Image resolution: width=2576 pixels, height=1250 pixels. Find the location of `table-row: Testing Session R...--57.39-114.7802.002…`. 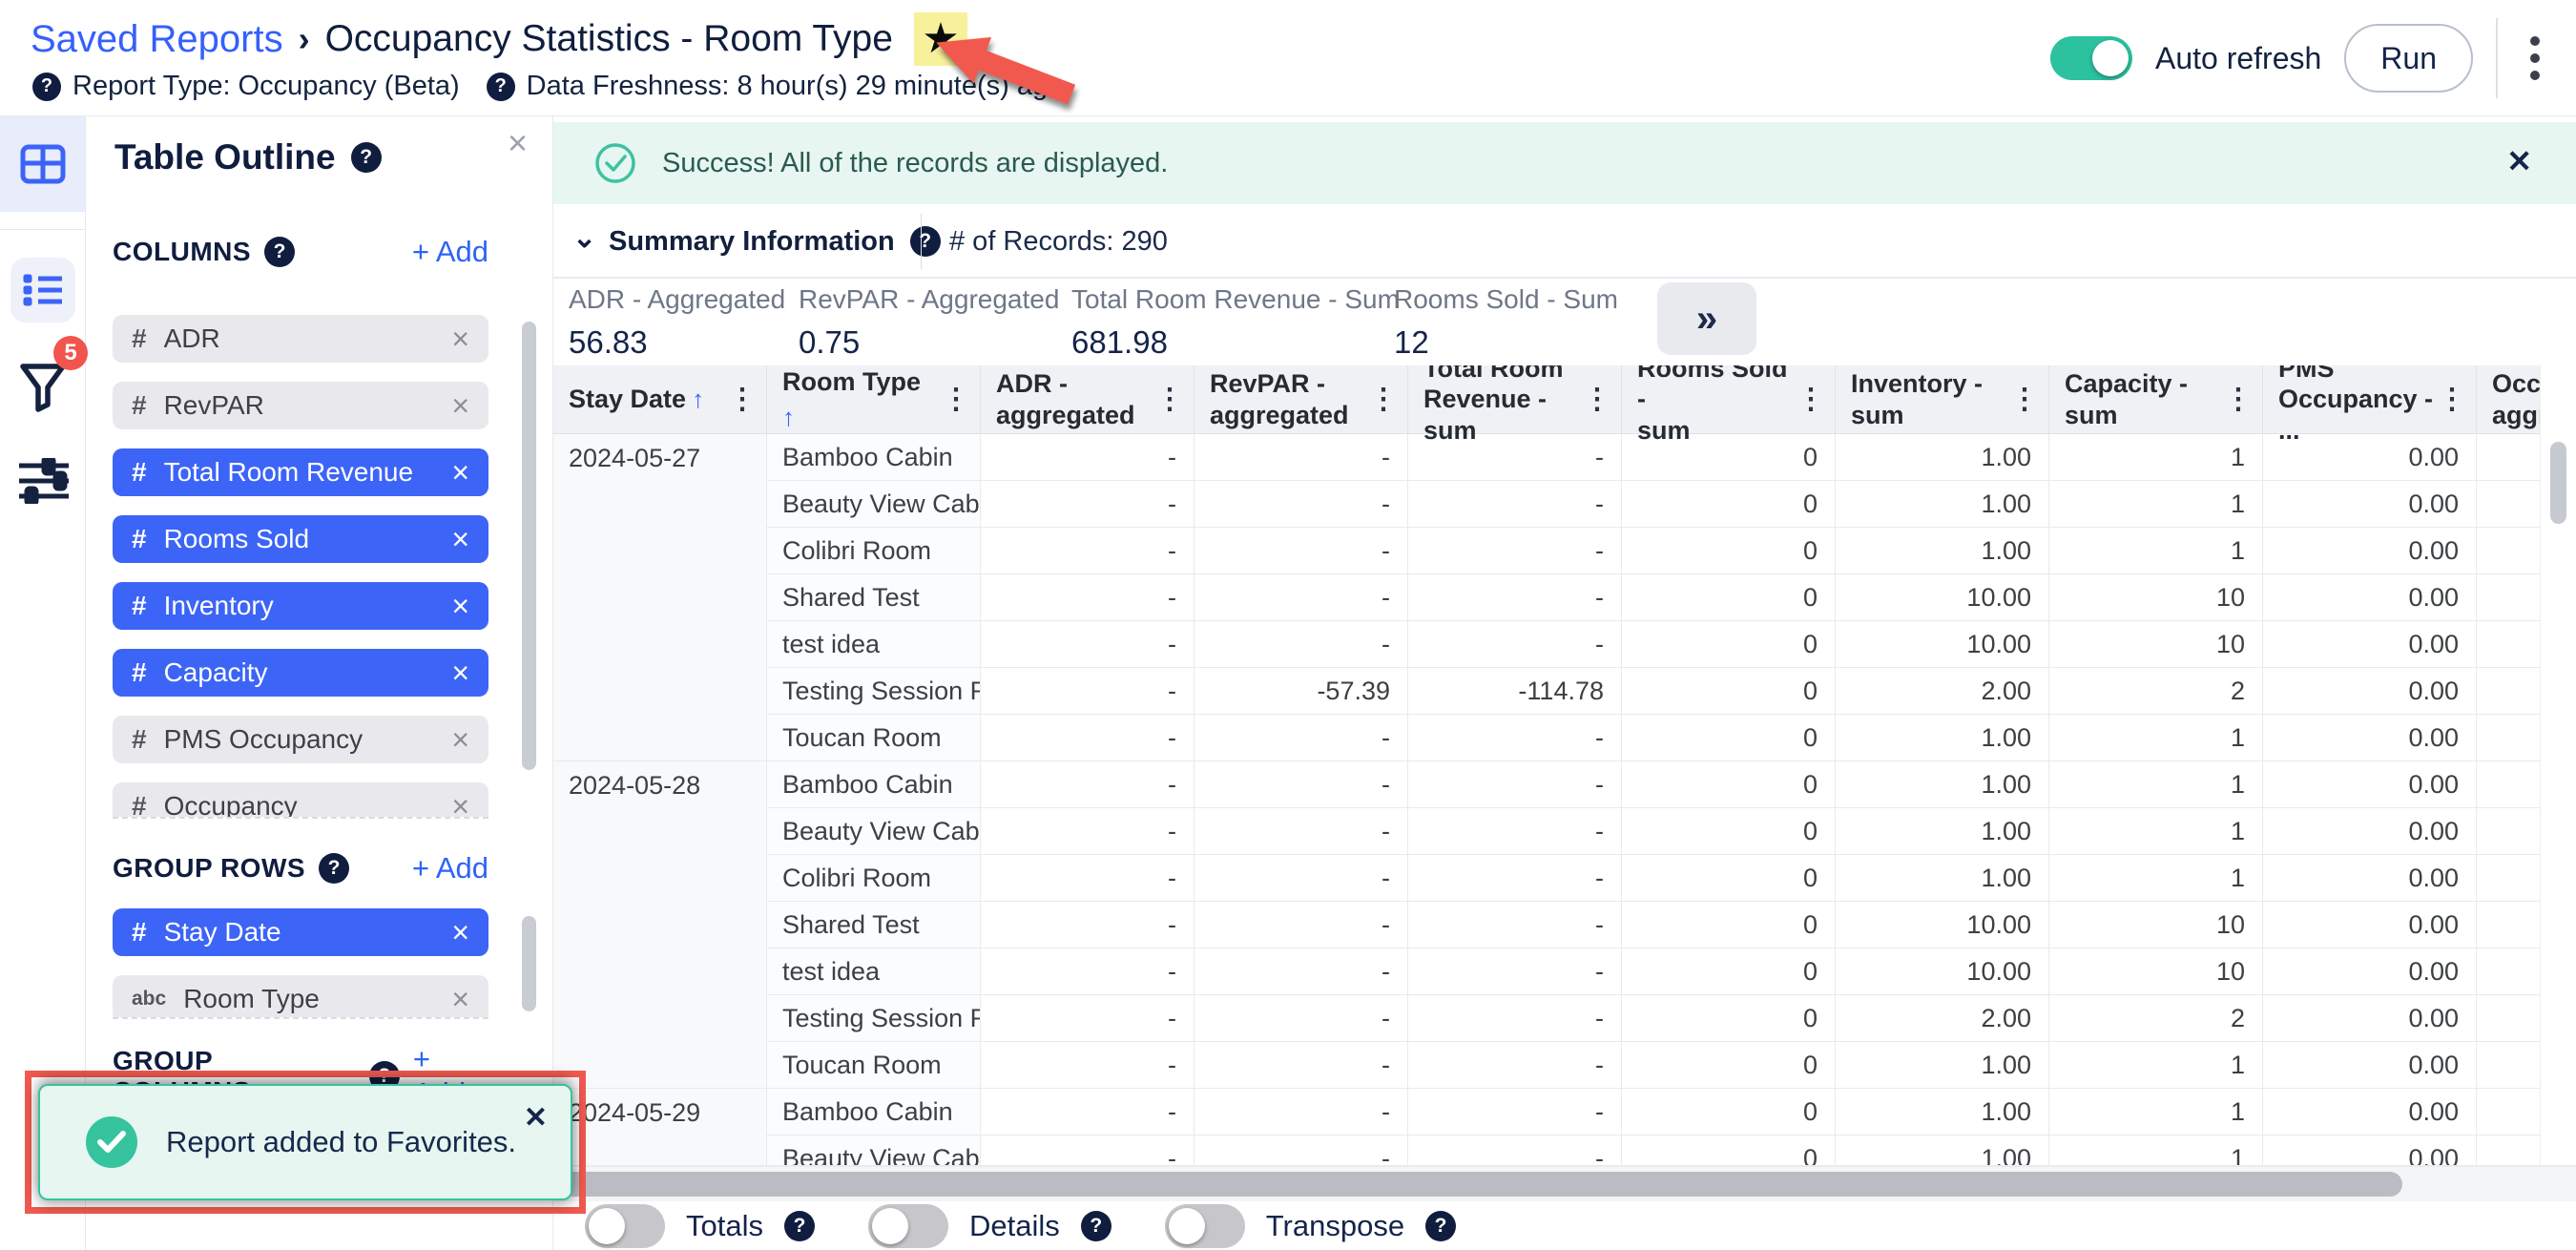

table-row: Testing Session R...--57.39-114.7802.002… is located at coordinates (1671, 691).